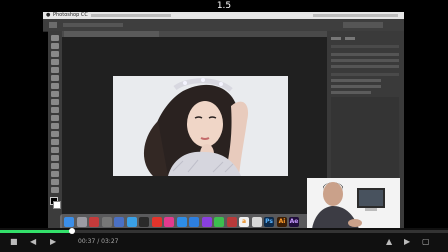 Image resolution: width=448 pixels, height=252 pixels. Describe the element at coordinates (207, 222) in the screenshot. I see `game-center-icon` at that location.